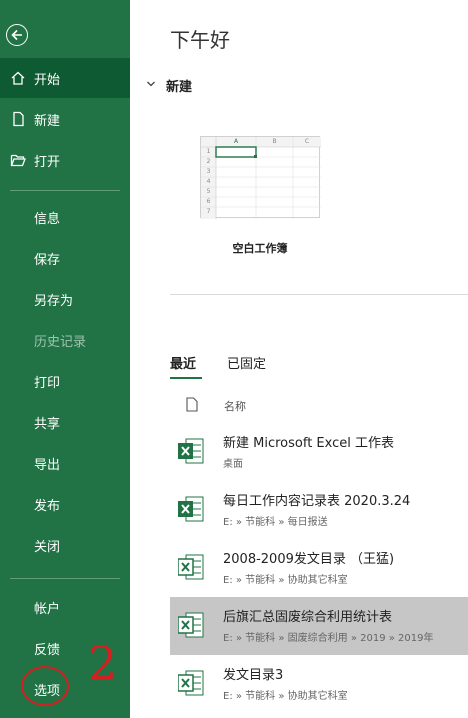 This screenshot has height=718, width=468. What do you see at coordinates (65, 504) in the screenshot?
I see `sidebar-item-publish: 发布` at bounding box center [65, 504].